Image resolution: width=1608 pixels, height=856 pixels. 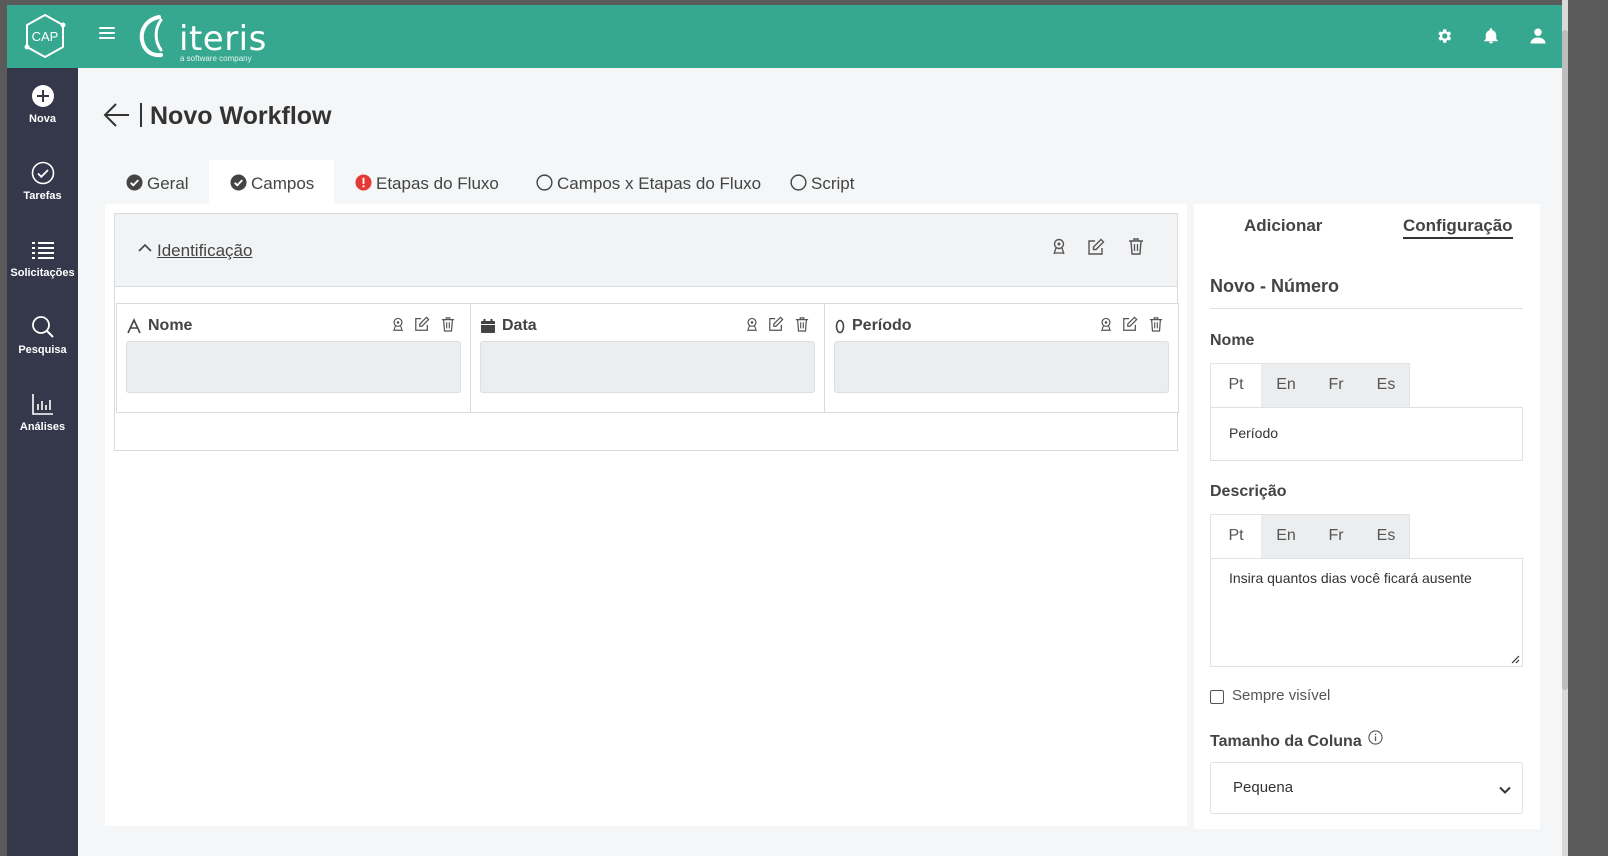 I want to click on sidebar-item-tarefas: Tarefas, so click(x=42, y=194).